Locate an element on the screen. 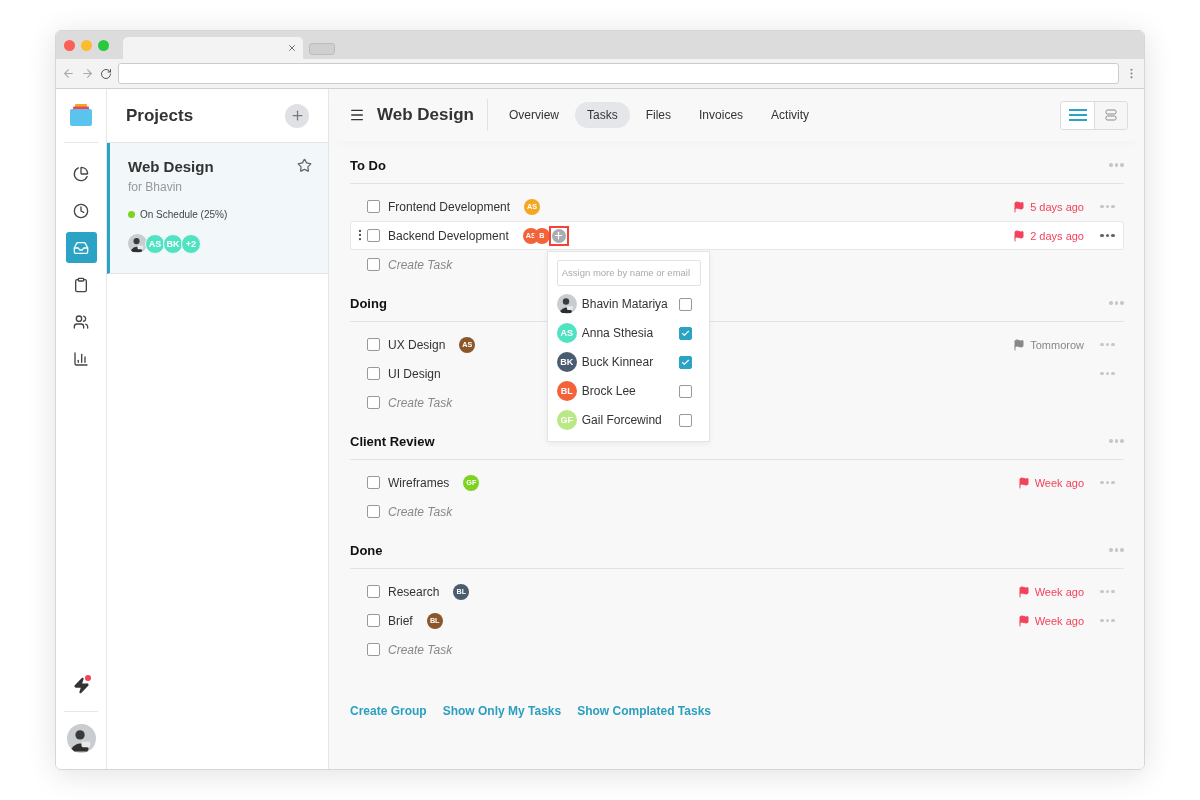 This screenshot has width=1200, height=800. rows-icon is located at coordinates (1111, 115).